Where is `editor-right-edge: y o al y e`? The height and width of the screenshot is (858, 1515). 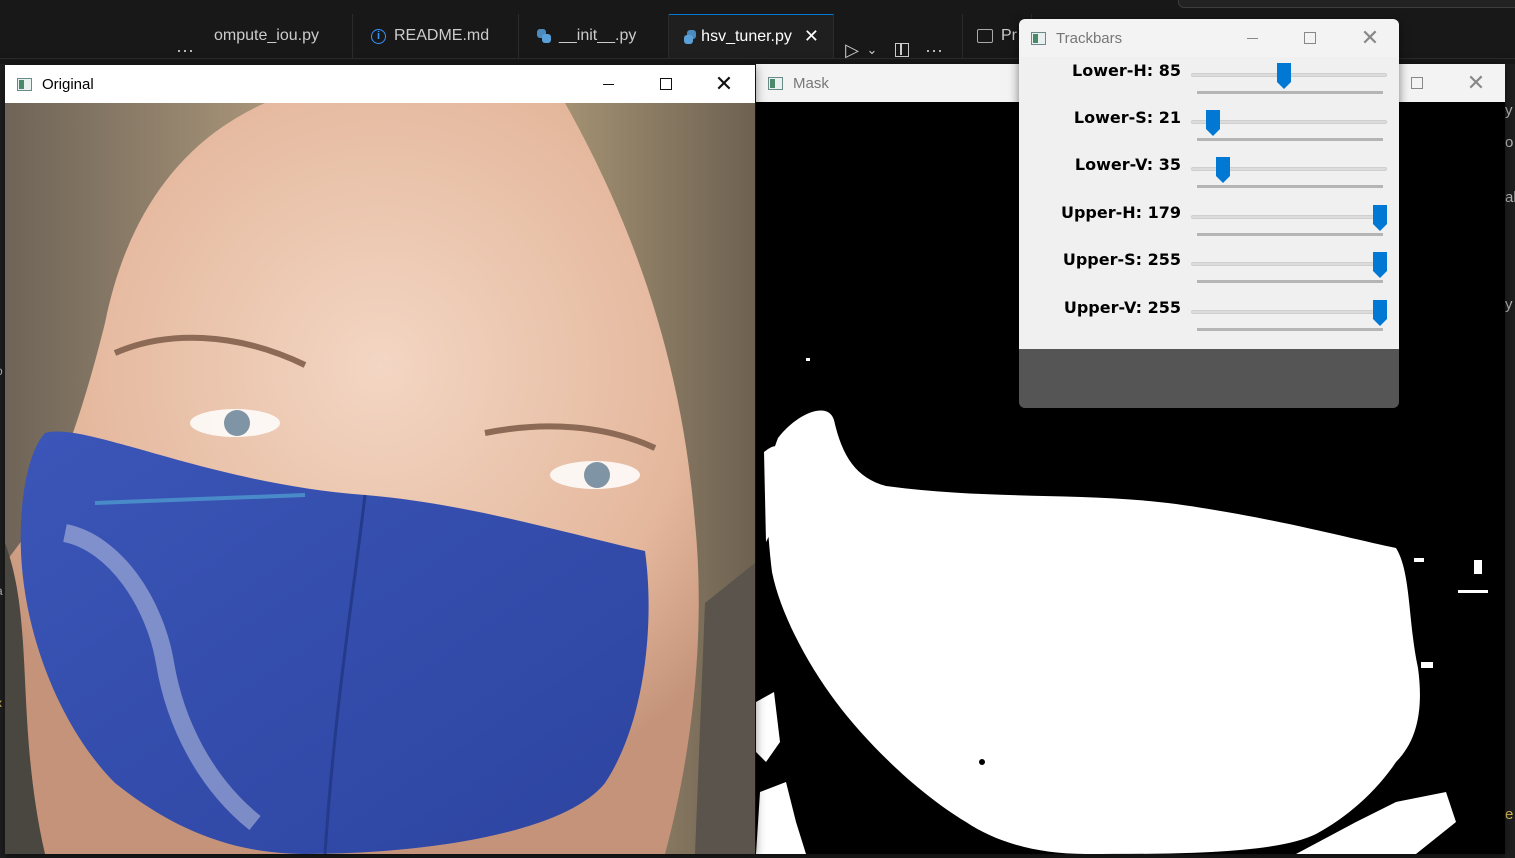 editor-right-edge: y o al y e is located at coordinates (1510, 461).